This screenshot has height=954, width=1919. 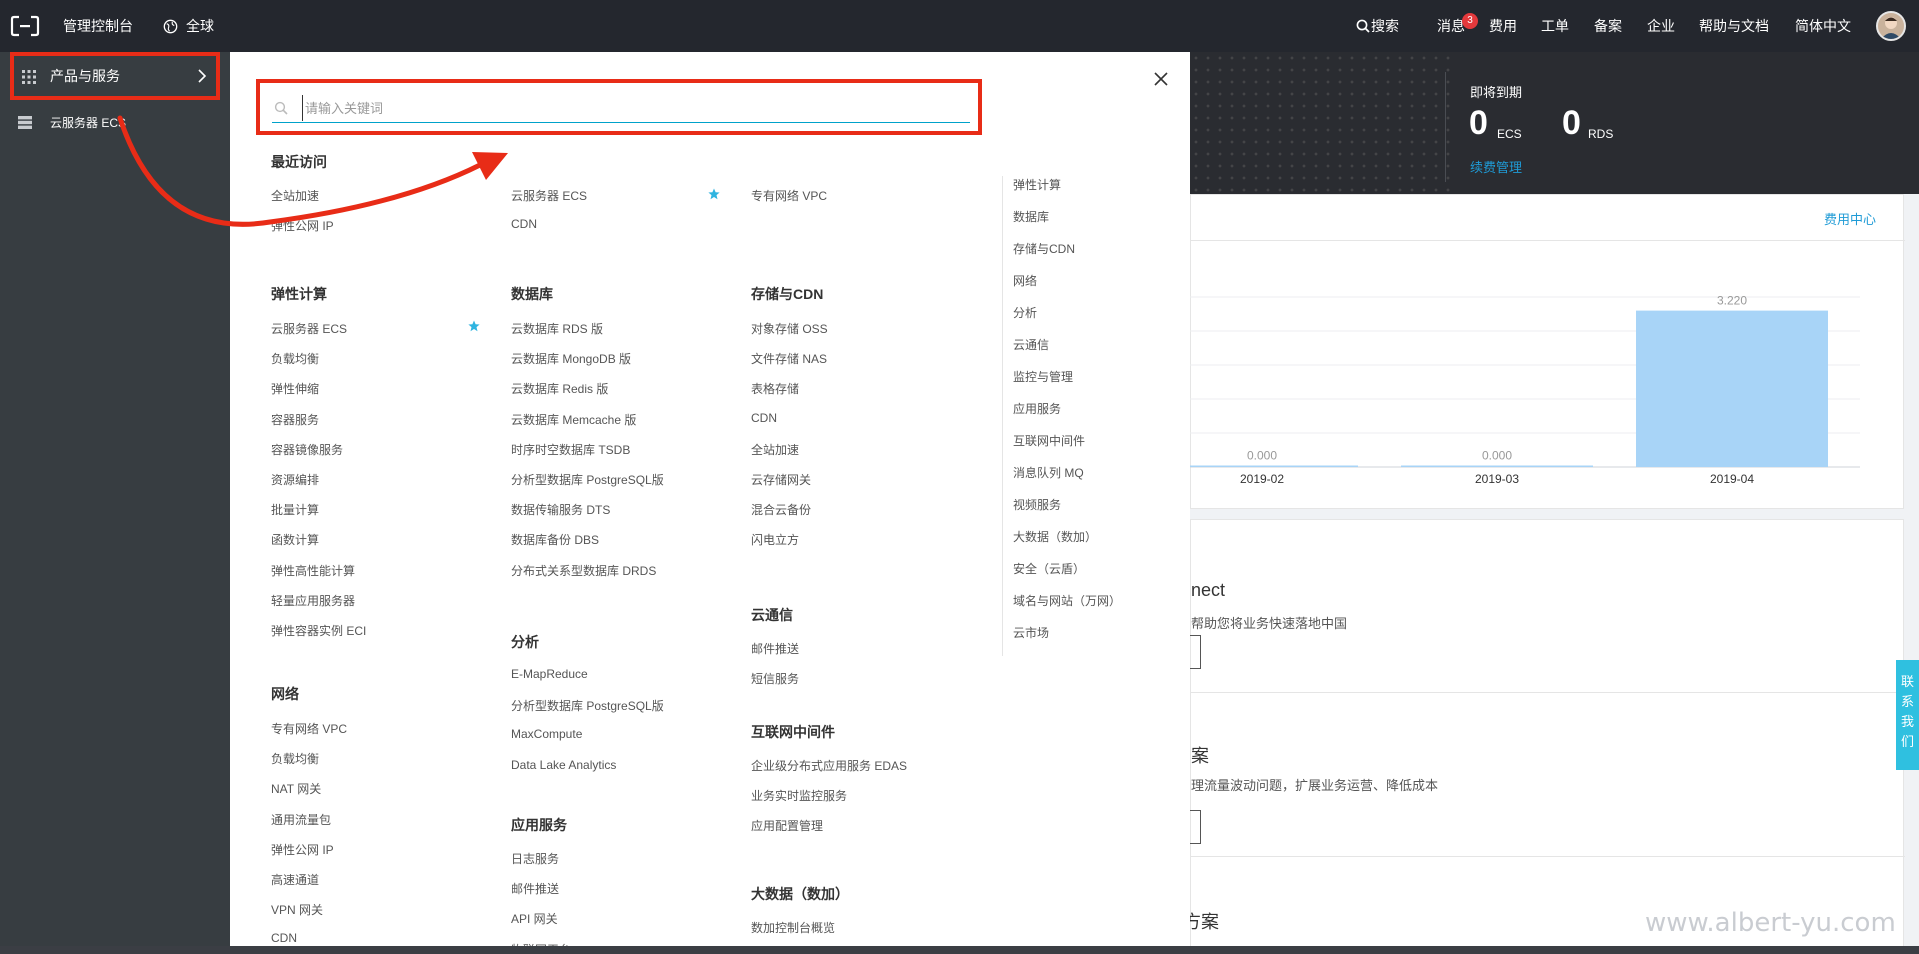 I want to click on console-link: 管理控制台, so click(x=98, y=26).